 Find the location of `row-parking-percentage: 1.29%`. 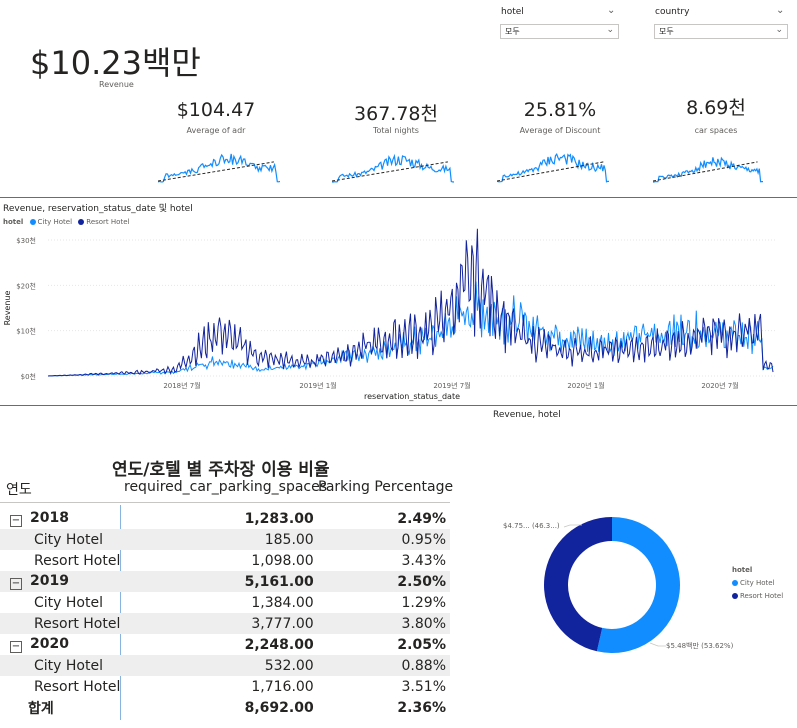

row-parking-percentage: 1.29% is located at coordinates (423, 602).